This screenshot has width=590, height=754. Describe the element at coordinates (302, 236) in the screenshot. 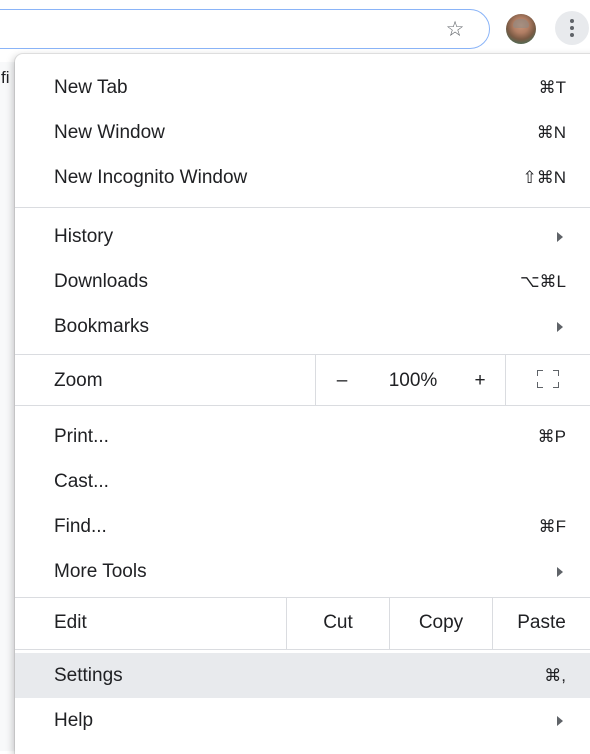

I see `menu-item-history: History` at that location.